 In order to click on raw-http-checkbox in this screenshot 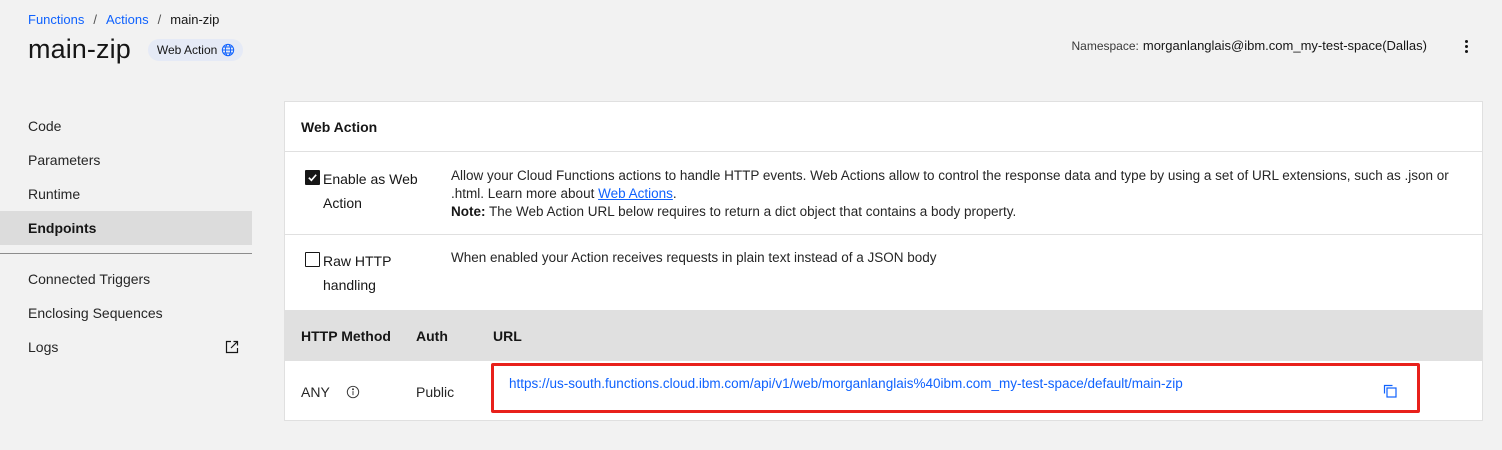, I will do `click(312, 259)`.